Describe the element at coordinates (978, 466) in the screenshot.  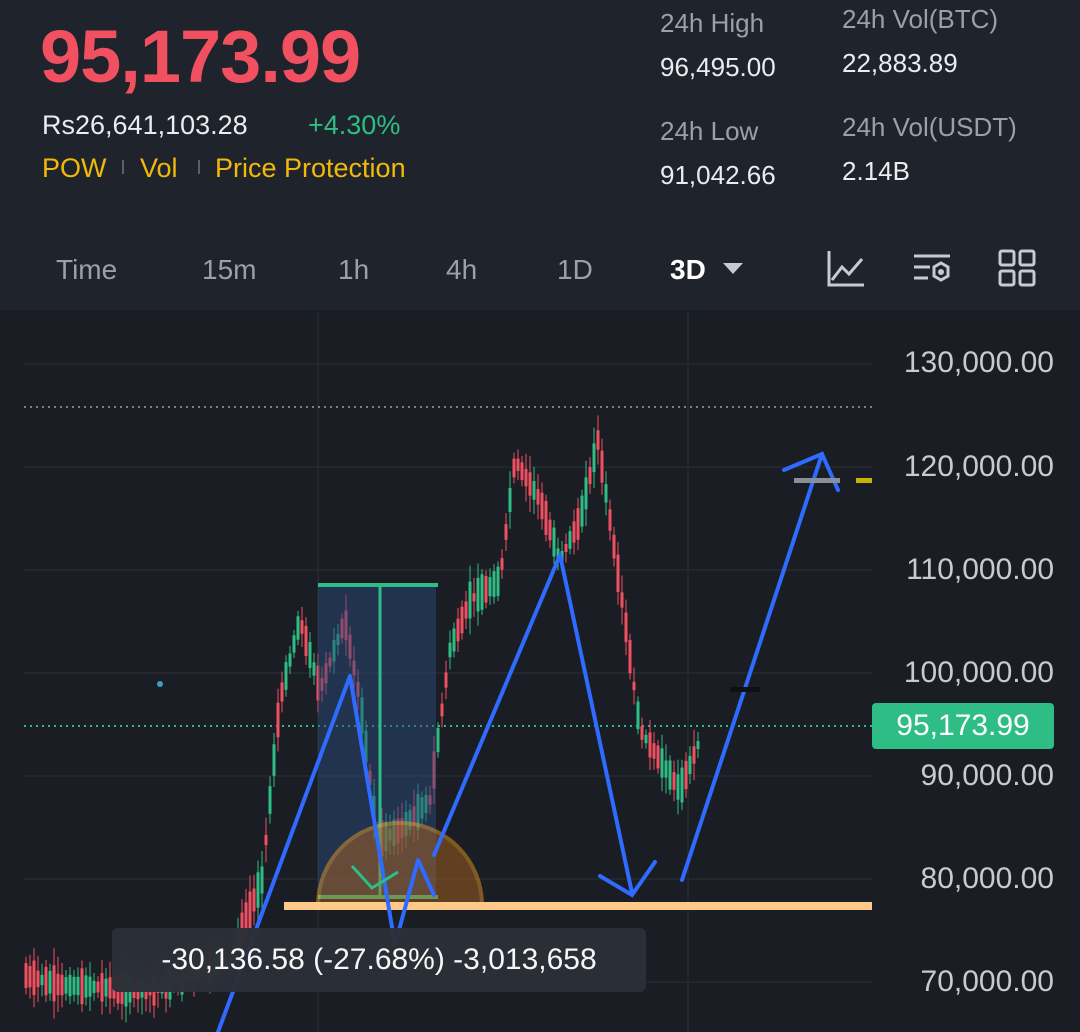
I see `y-axis-label-120000: 120,000.00` at that location.